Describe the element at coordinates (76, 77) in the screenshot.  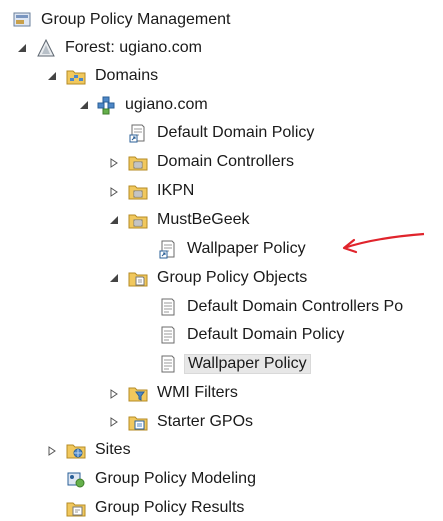
I see `domains-folder-icon` at that location.